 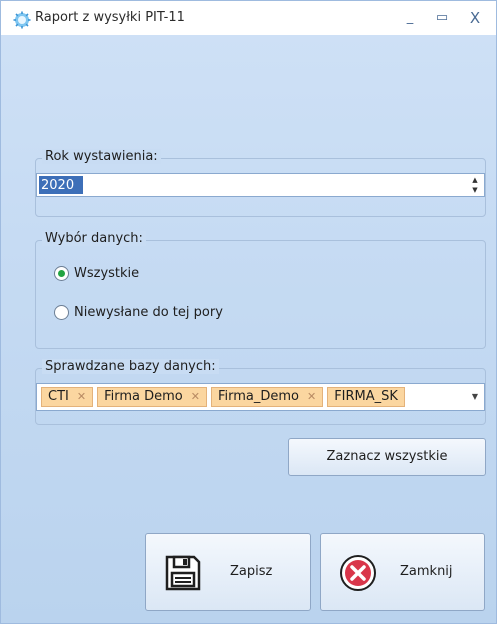 I want to click on save-label: Zapisz, so click(x=251, y=571).